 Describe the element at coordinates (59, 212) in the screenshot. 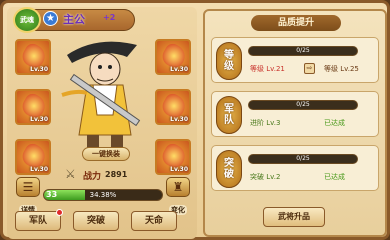

I see `notification-dot` at that location.